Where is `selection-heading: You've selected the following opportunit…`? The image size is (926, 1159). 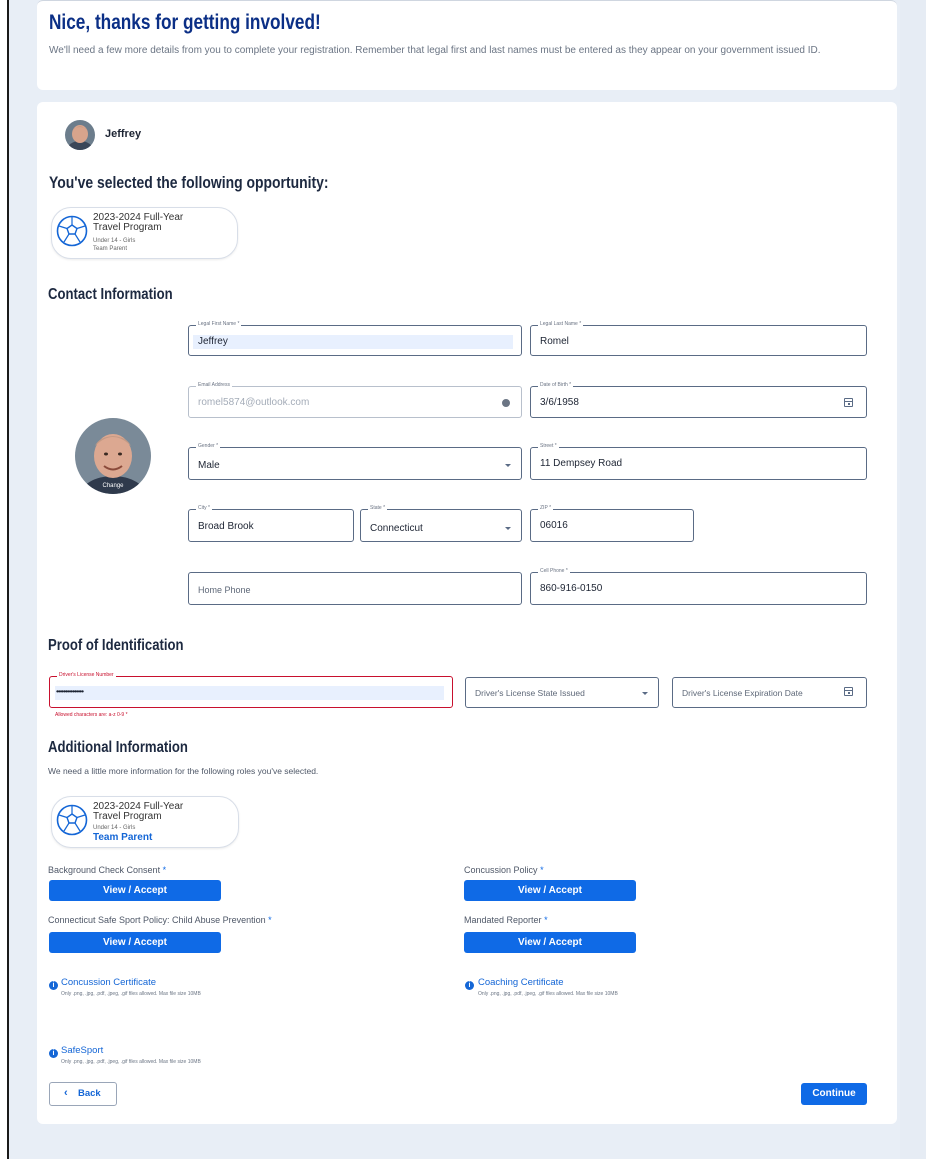
selection-heading: You've selected the following opportunit… is located at coordinates (189, 182).